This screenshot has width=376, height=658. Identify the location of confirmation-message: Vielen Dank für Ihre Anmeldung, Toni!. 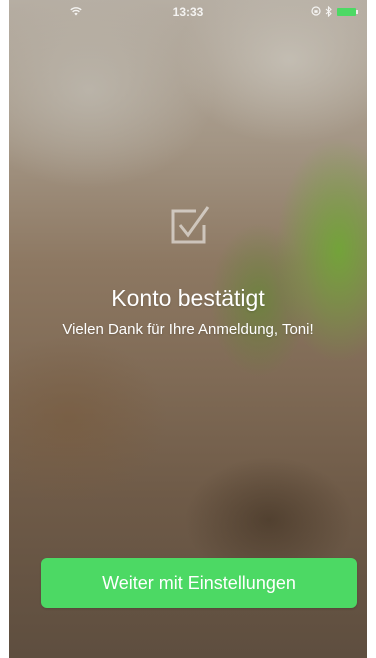
(188, 329).